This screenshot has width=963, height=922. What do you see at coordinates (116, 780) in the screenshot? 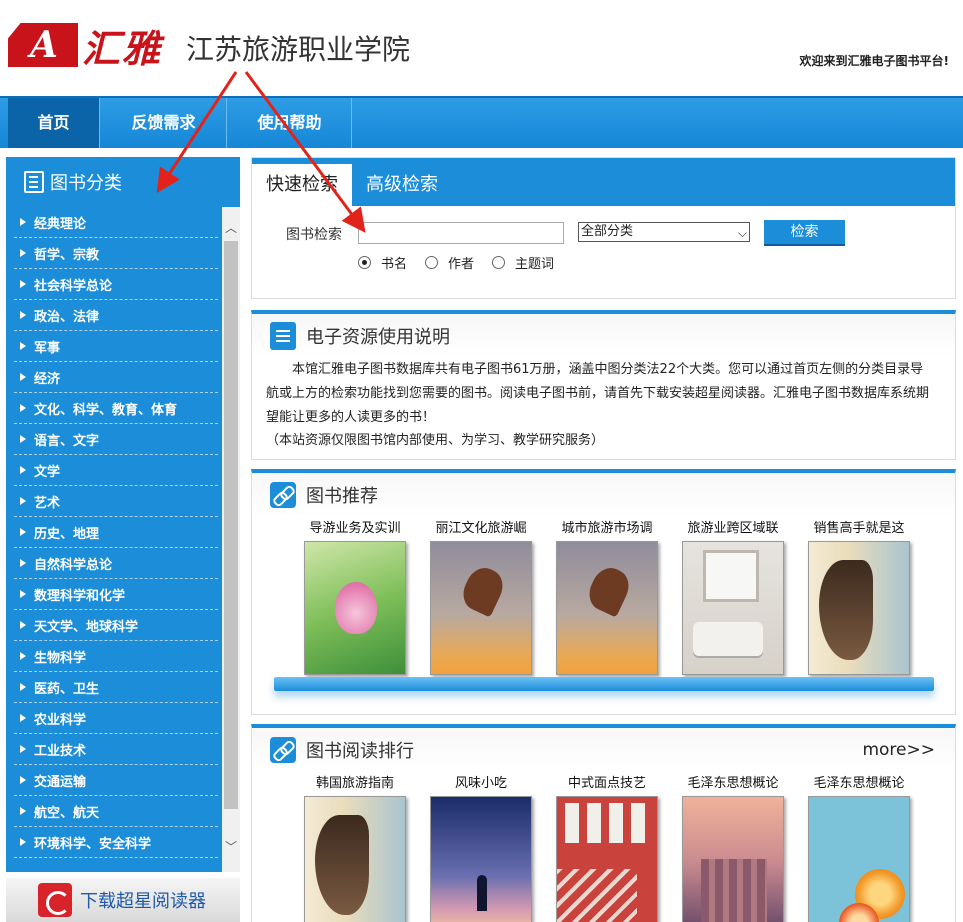
I see `sidebar-item-category: 交通运输` at bounding box center [116, 780].